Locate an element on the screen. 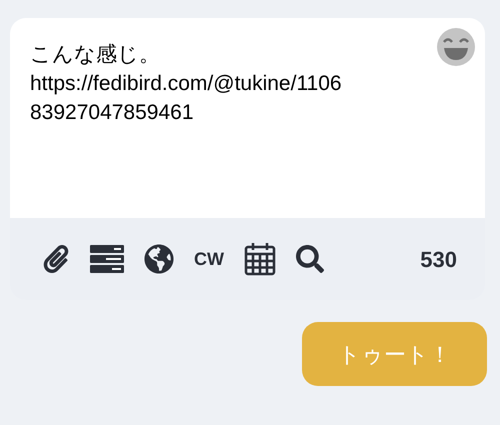  list-icon is located at coordinates (107, 259).